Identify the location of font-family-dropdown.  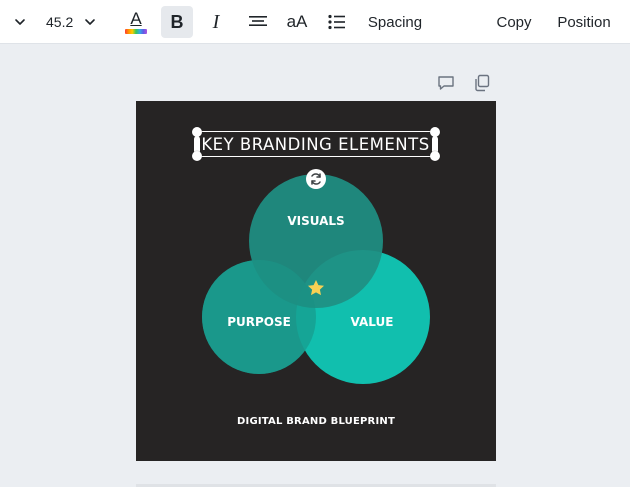
(20, 22).